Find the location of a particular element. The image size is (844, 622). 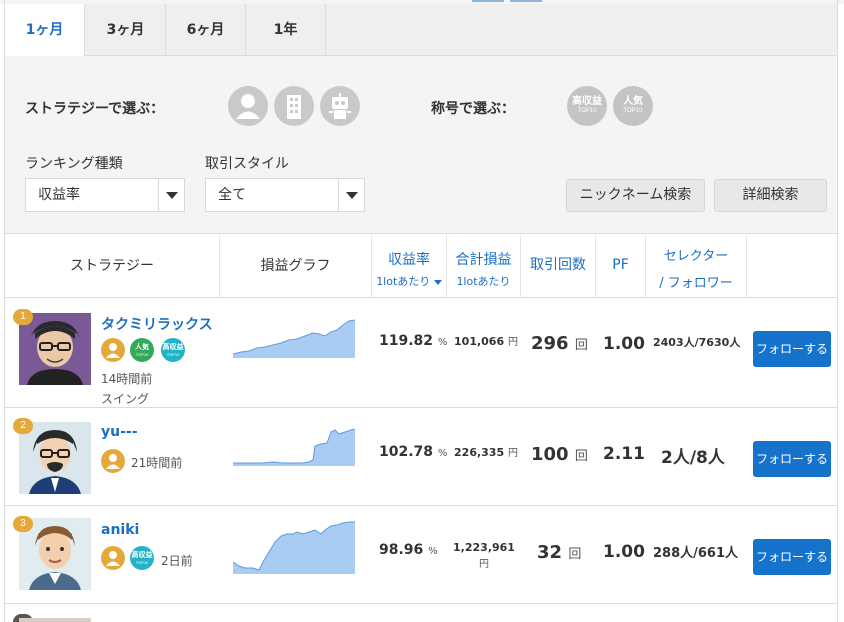

rank-badge: 1 is located at coordinates (23, 317).